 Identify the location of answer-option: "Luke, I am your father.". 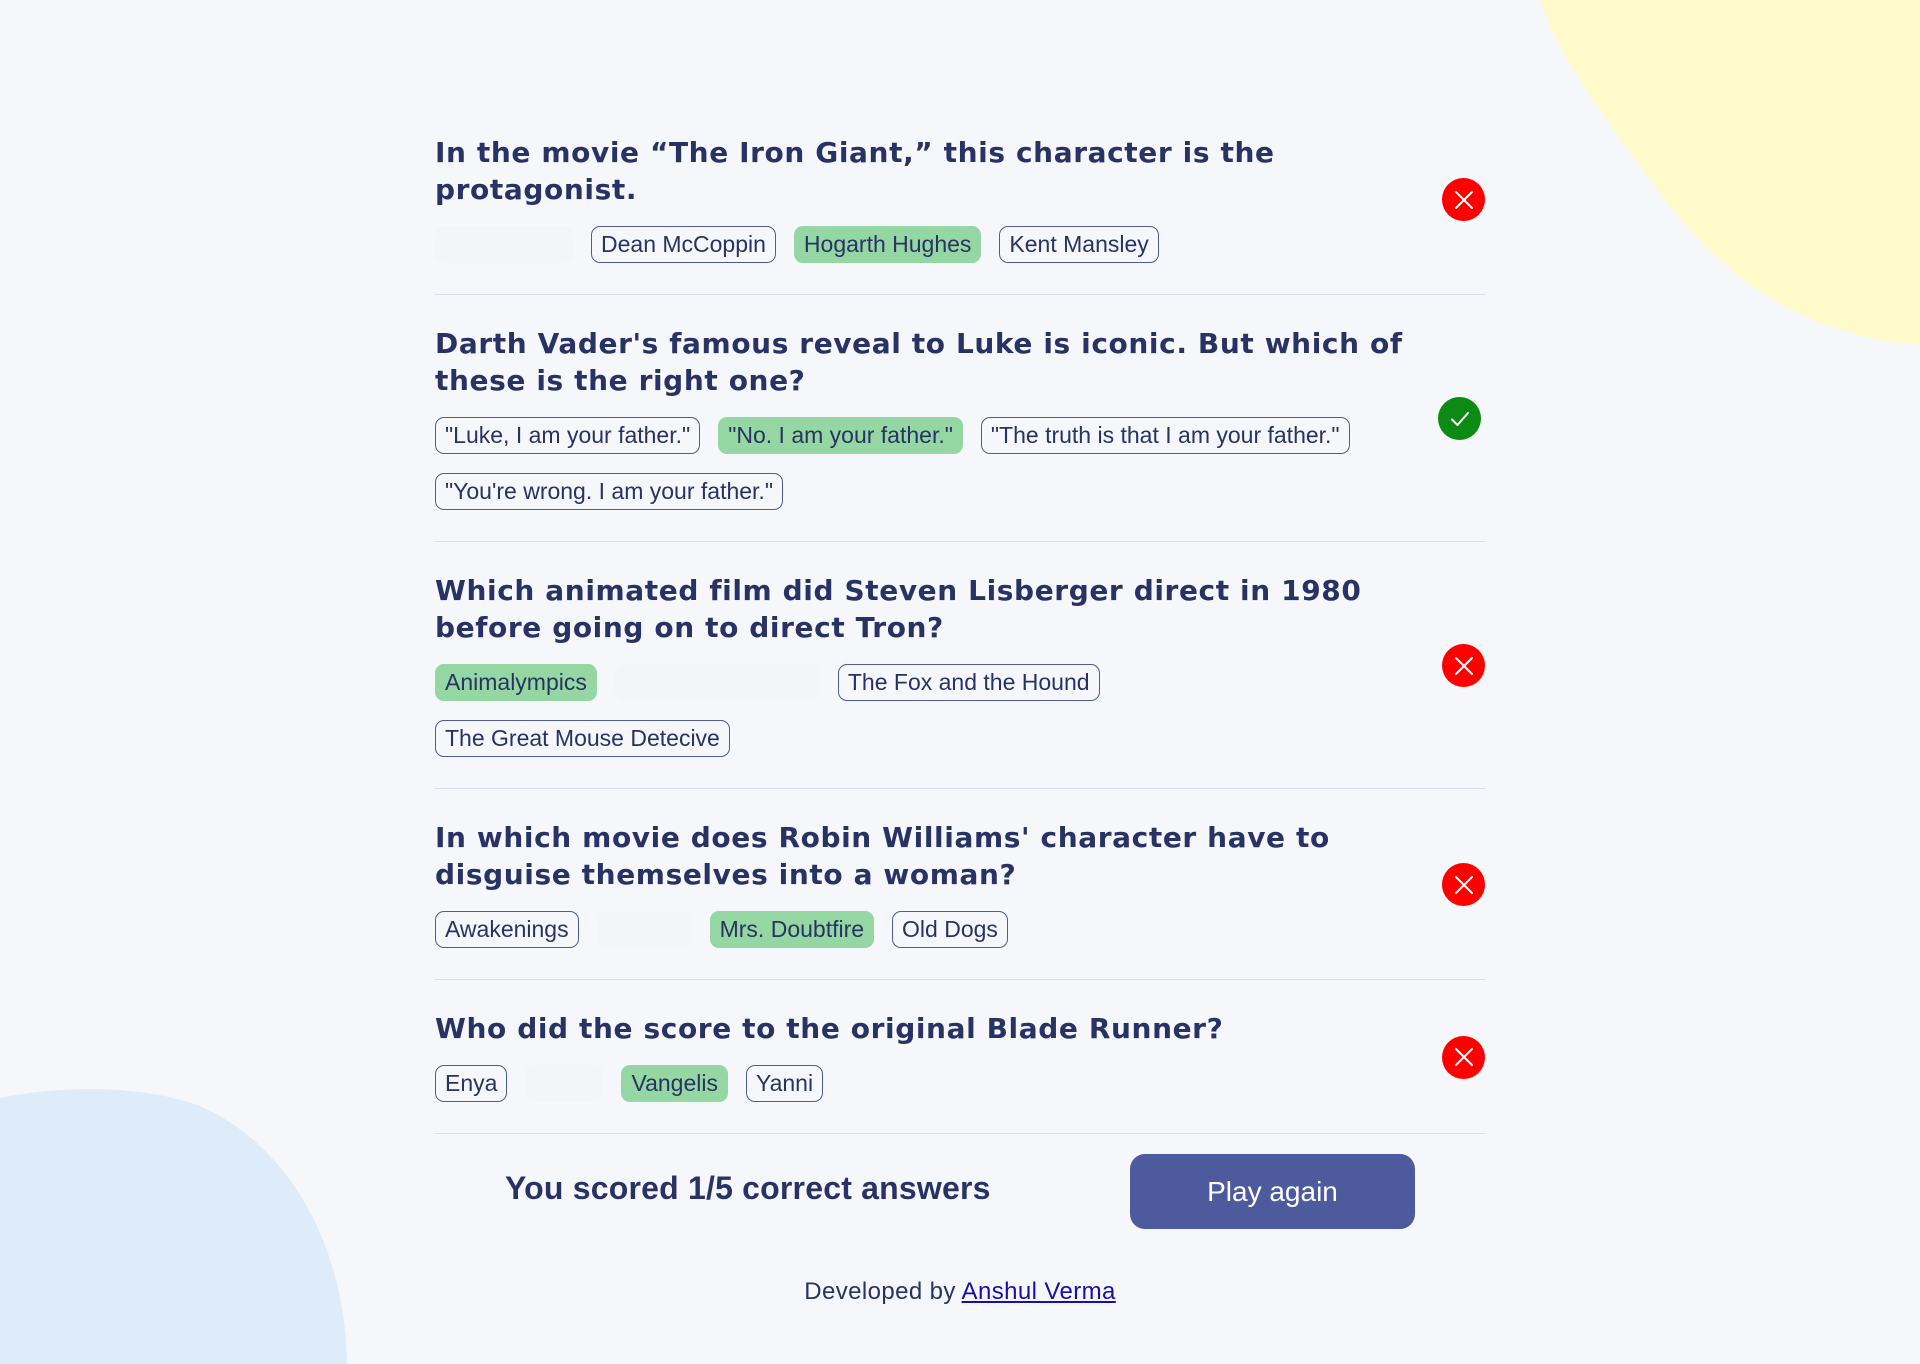
(568, 435).